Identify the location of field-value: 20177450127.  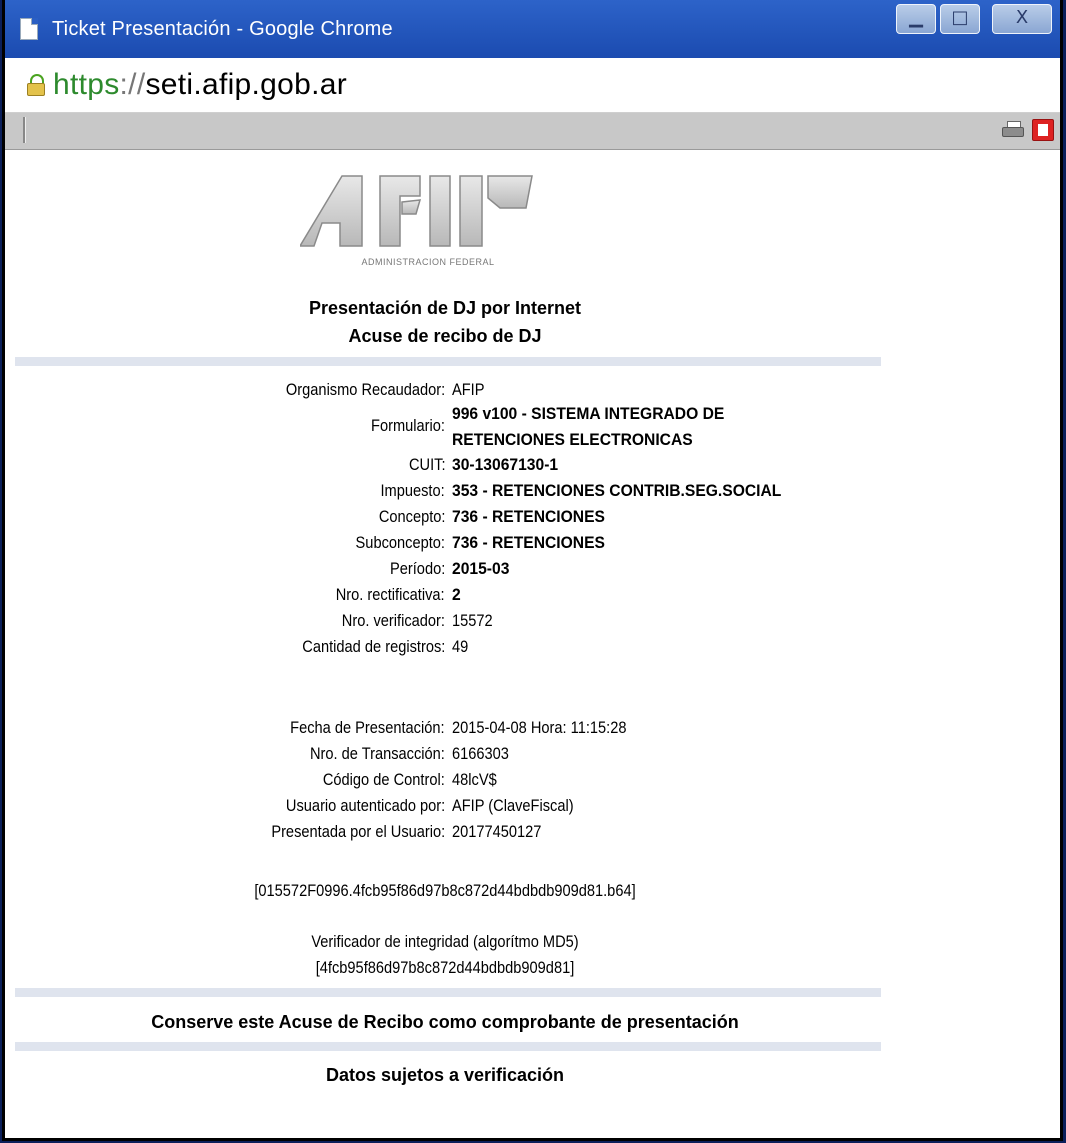
(497, 831).